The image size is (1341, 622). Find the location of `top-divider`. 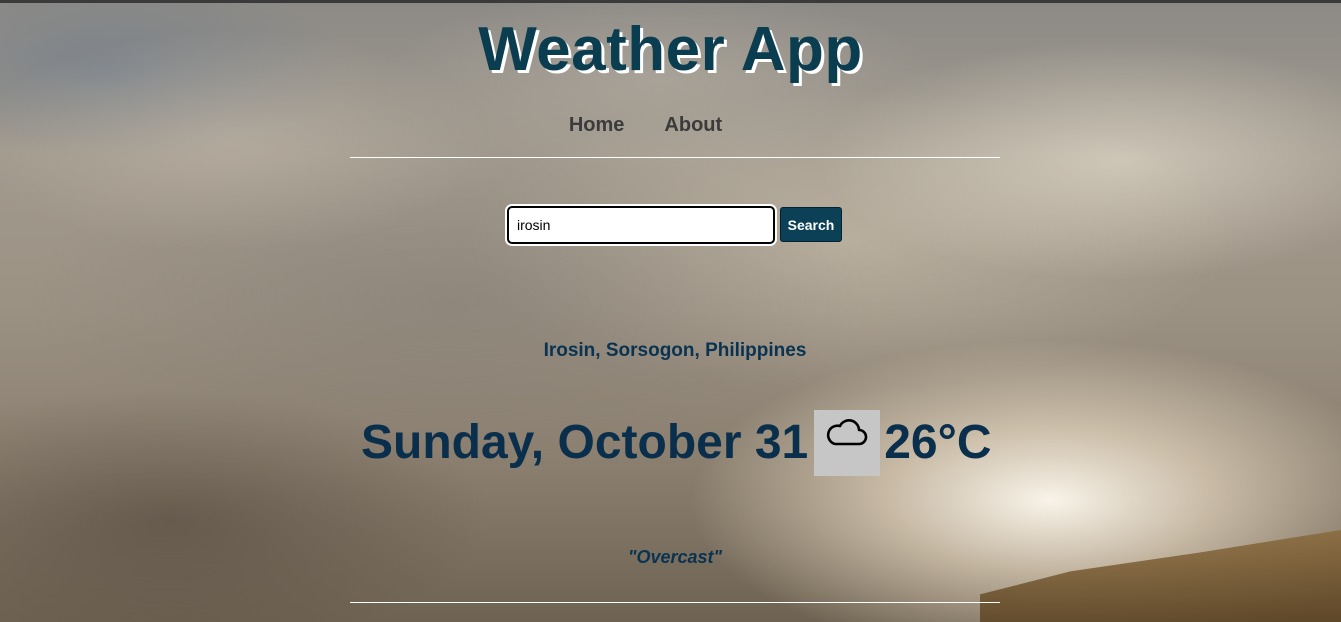

top-divider is located at coordinates (675, 157).